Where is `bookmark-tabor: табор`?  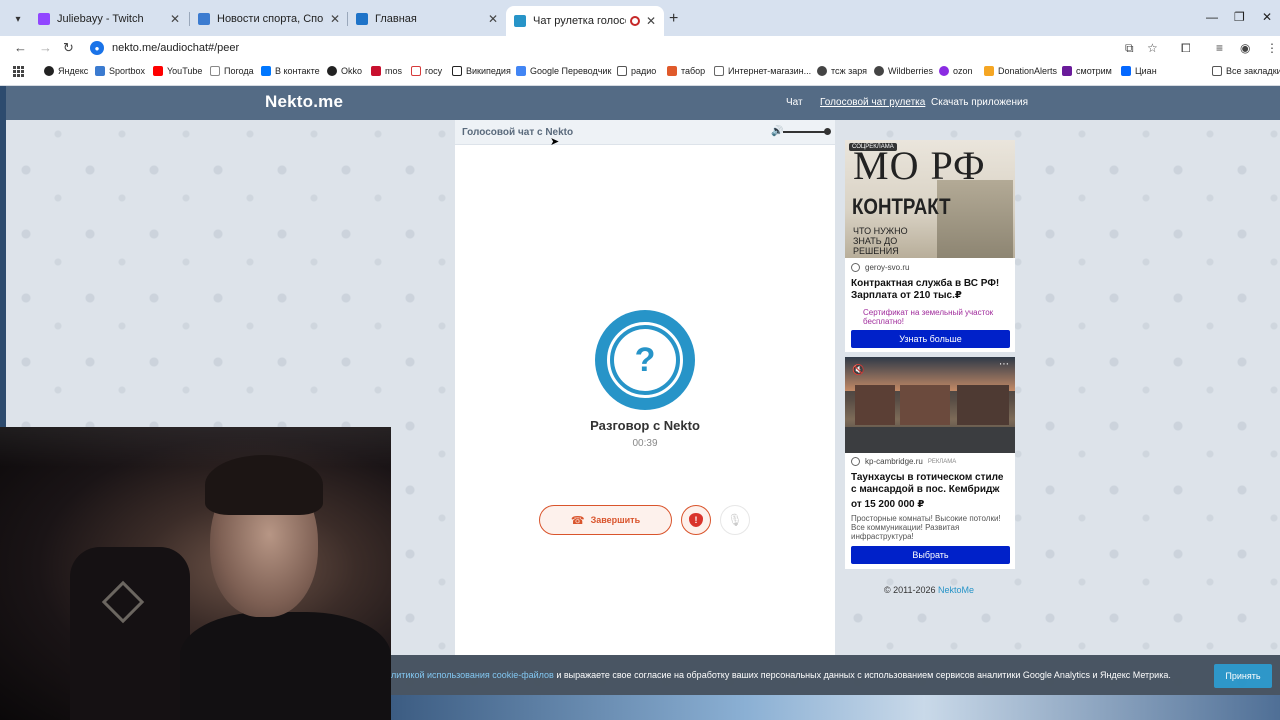
bookmark-tabor: табор is located at coordinates (686, 71).